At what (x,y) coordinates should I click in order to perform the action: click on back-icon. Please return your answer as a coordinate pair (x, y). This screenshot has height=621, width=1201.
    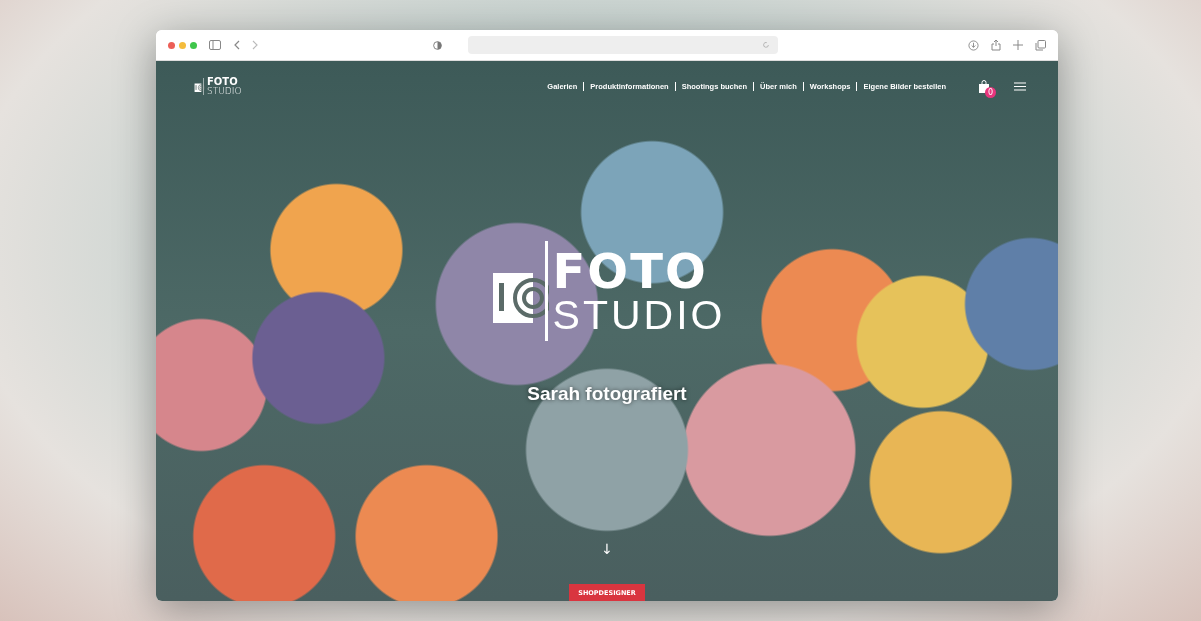
    Looking at the image, I should click on (236, 45).